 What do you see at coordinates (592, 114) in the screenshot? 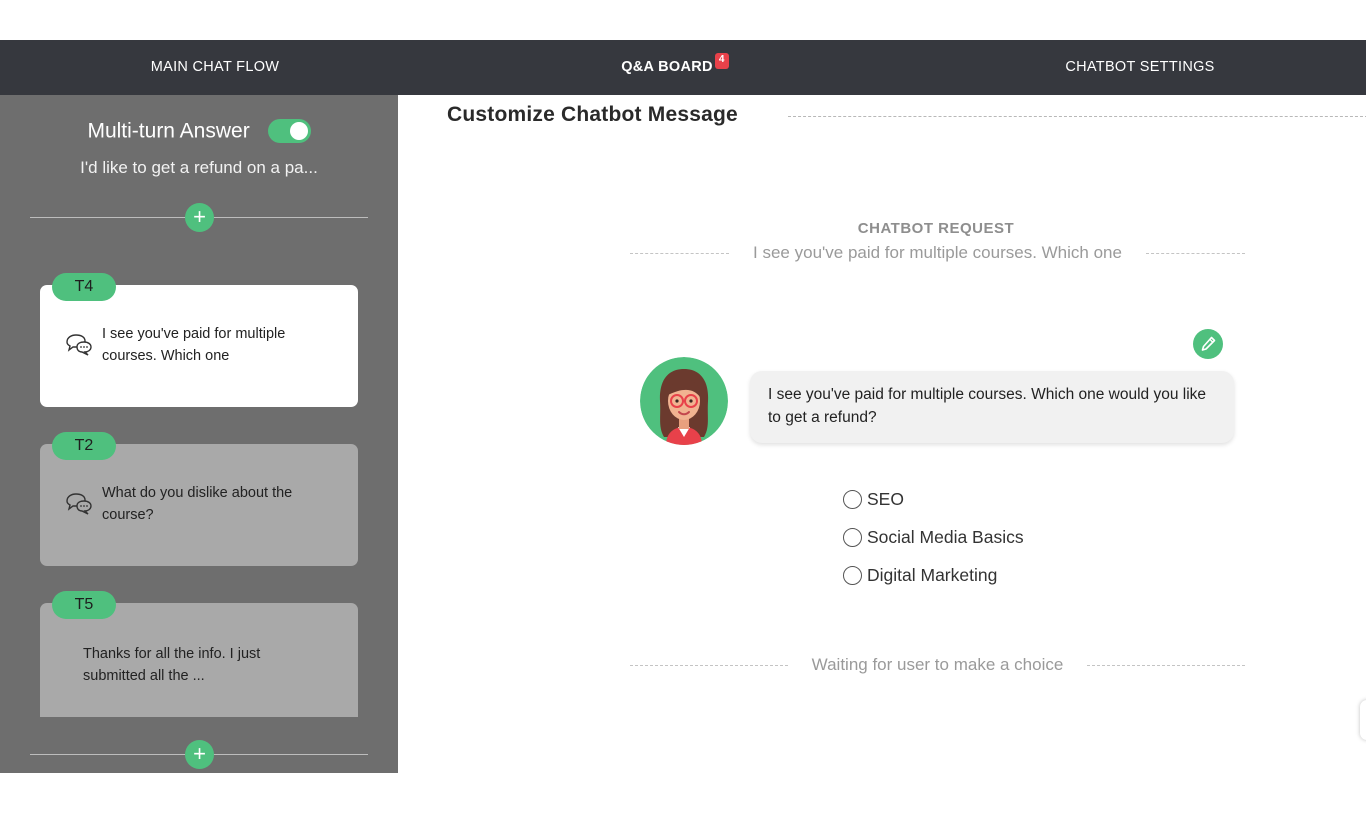
I see `section-title: Customize Chatbot Message` at bounding box center [592, 114].